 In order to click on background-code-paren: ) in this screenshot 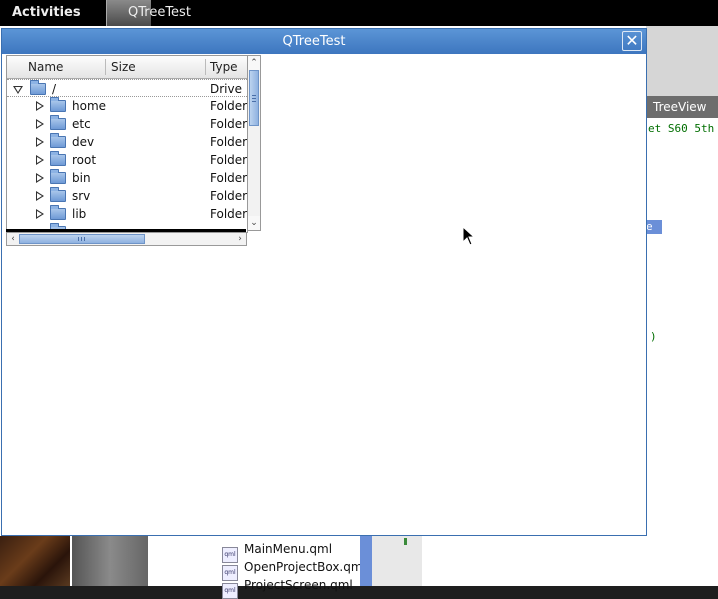, I will do `click(653, 336)`.